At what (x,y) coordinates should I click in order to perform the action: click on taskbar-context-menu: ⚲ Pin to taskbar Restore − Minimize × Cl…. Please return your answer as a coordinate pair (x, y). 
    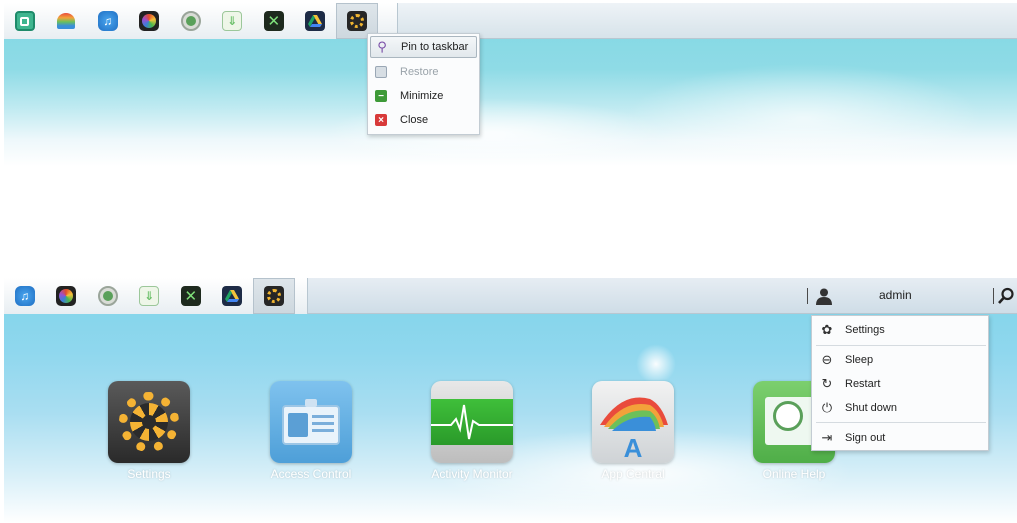
    Looking at the image, I should click on (423, 84).